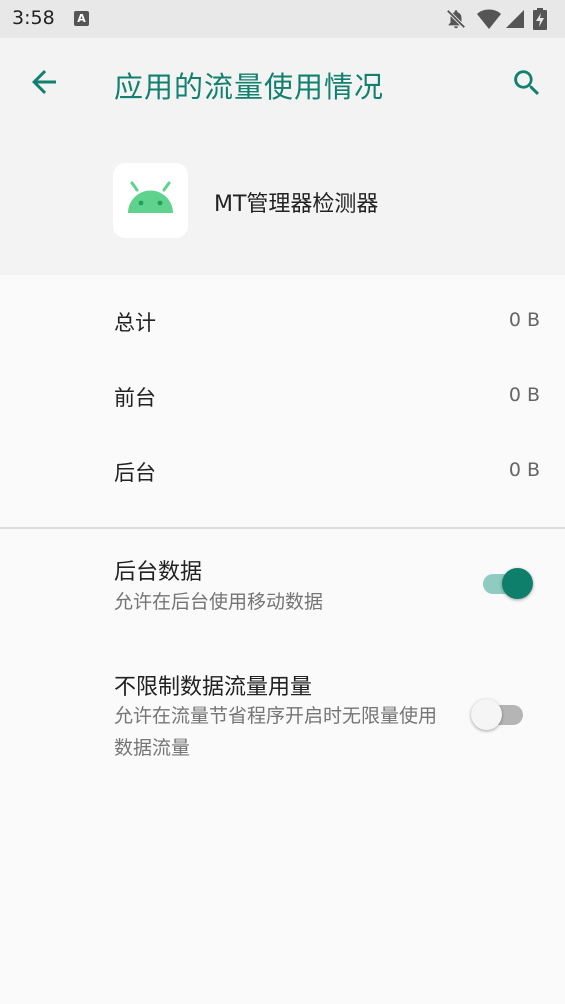  What do you see at coordinates (150, 197) in the screenshot?
I see `android-icon` at bounding box center [150, 197].